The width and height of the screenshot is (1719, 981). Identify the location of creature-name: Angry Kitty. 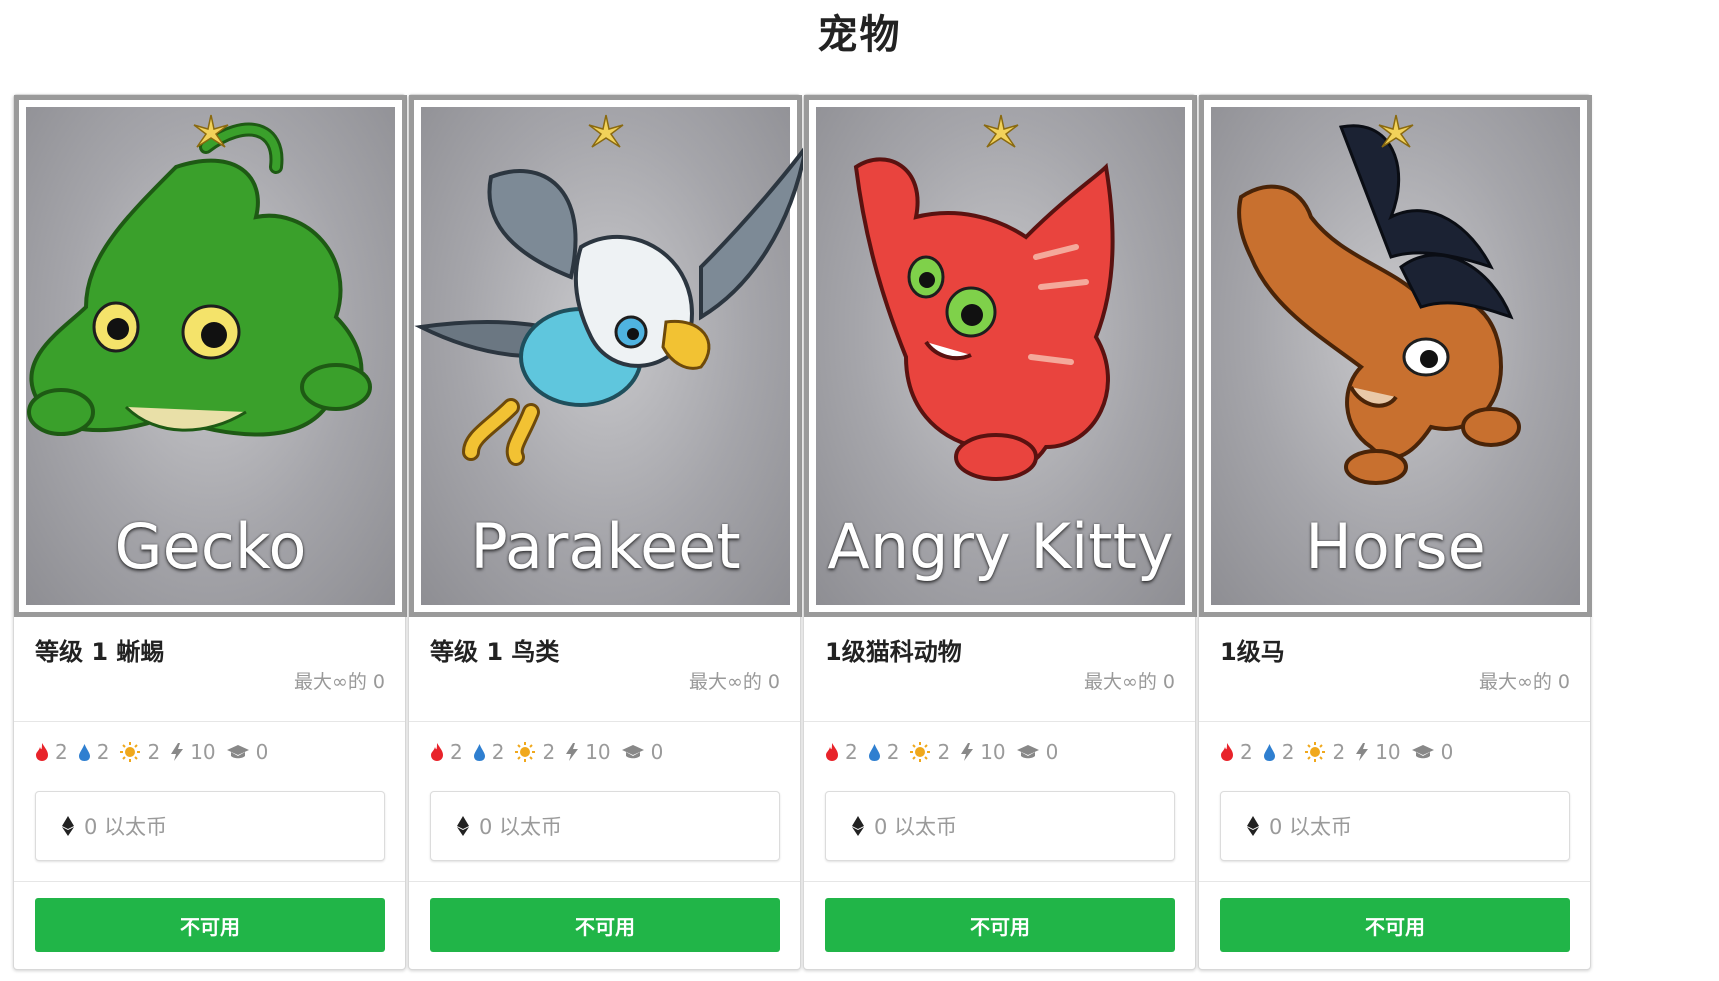
(1000, 546).